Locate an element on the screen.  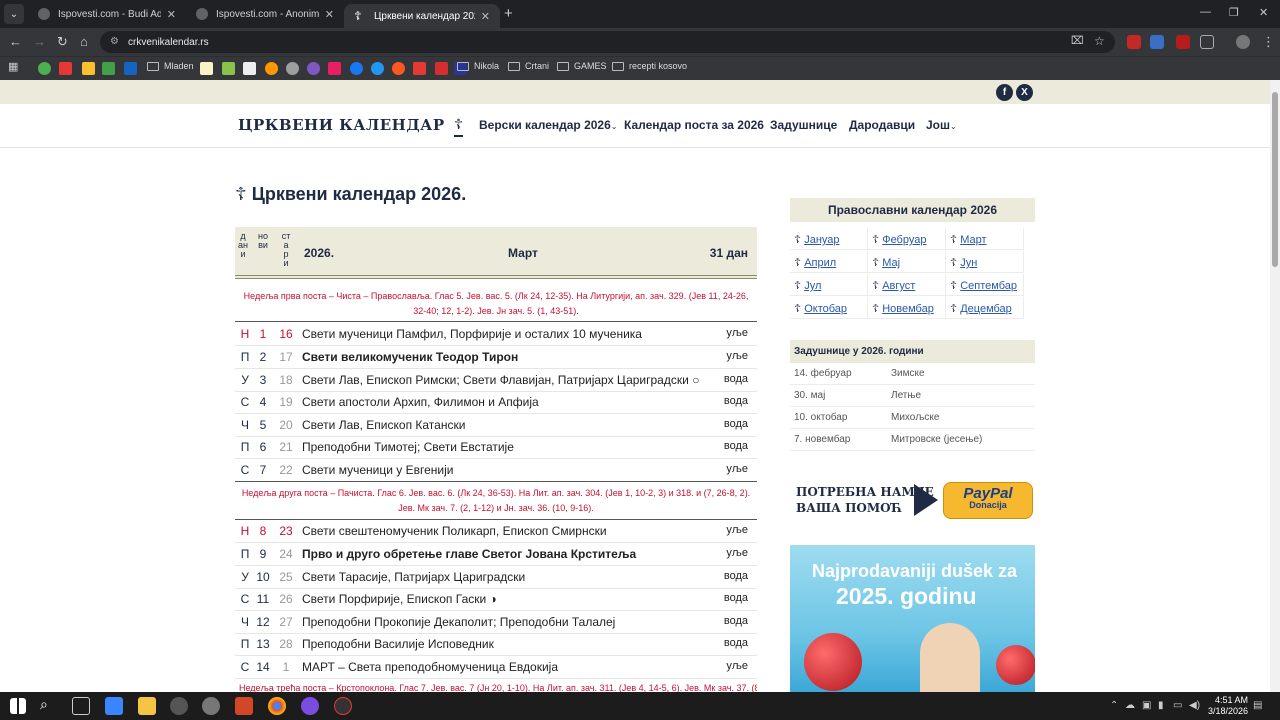
saint-cell: Свети Порфирије, Епископ Гаски ◑ is located at coordinates (502, 599).